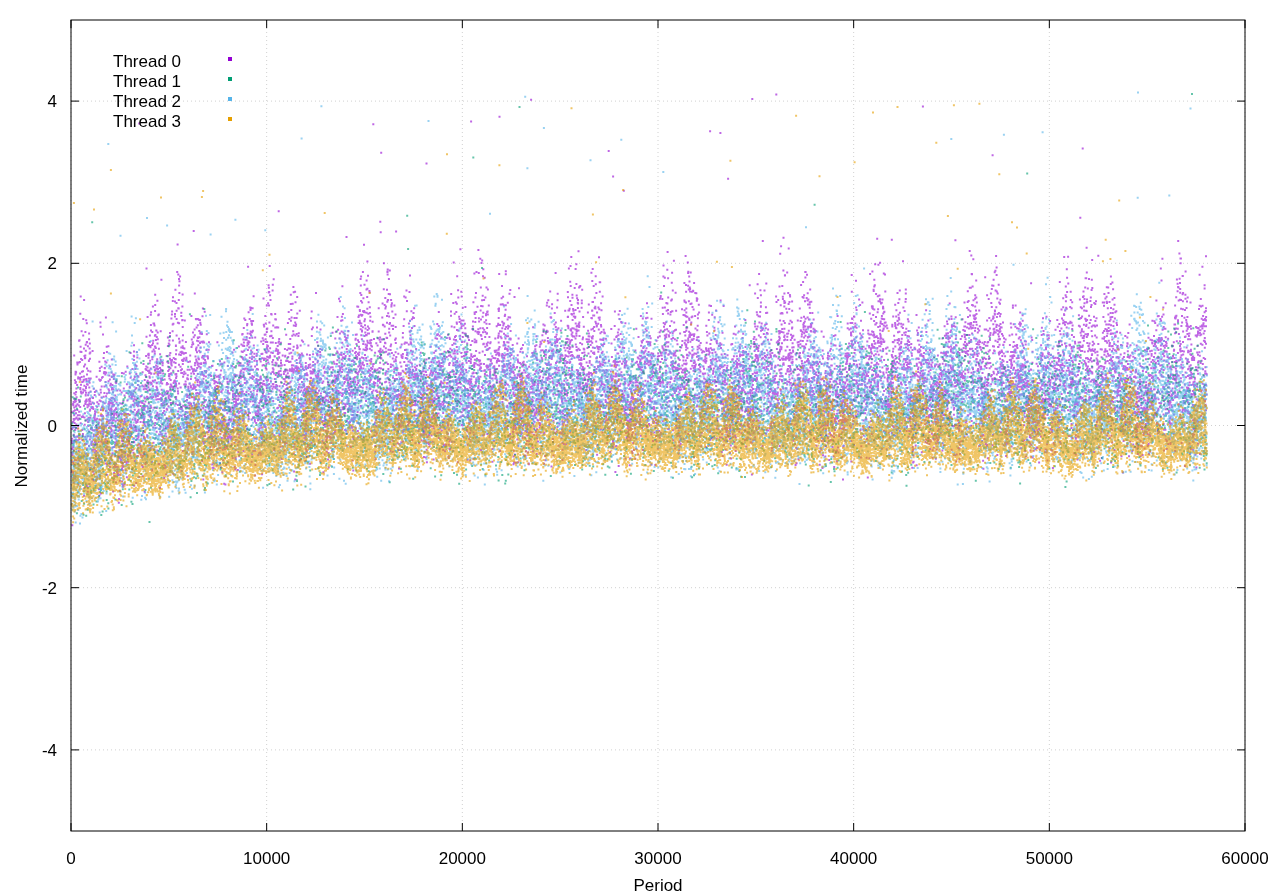  What do you see at coordinates (52, 102) in the screenshot?
I see `tick-label: 4` at bounding box center [52, 102].